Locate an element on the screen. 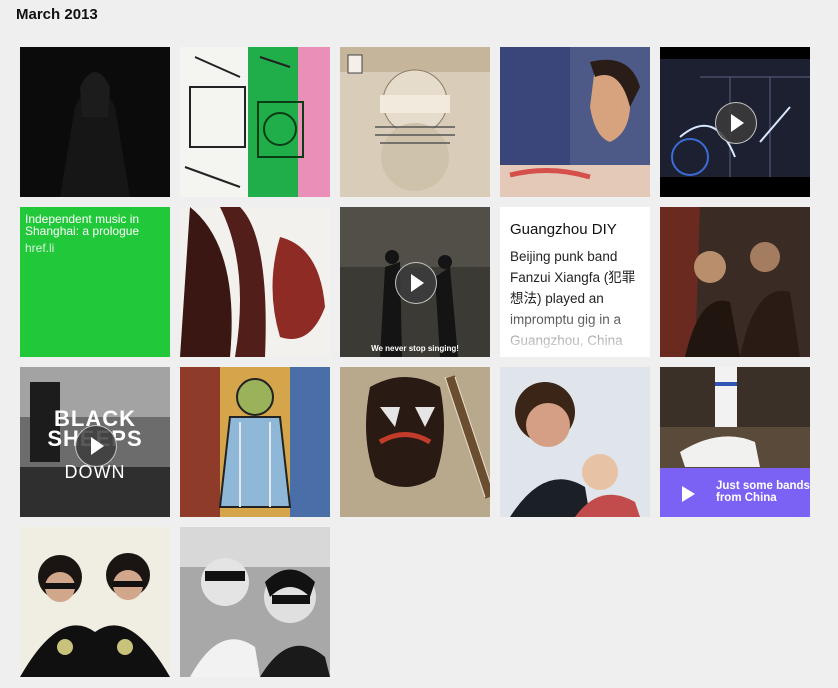 Image resolution: width=838 pixels, height=688 pixels. audio-player: Just some bands from China is located at coordinates (735, 492).